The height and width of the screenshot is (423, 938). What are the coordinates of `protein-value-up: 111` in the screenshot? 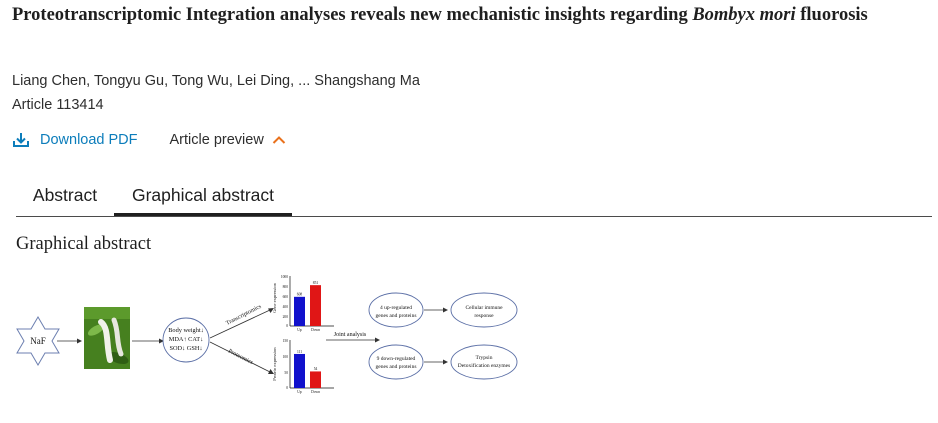 It's located at (299, 352).